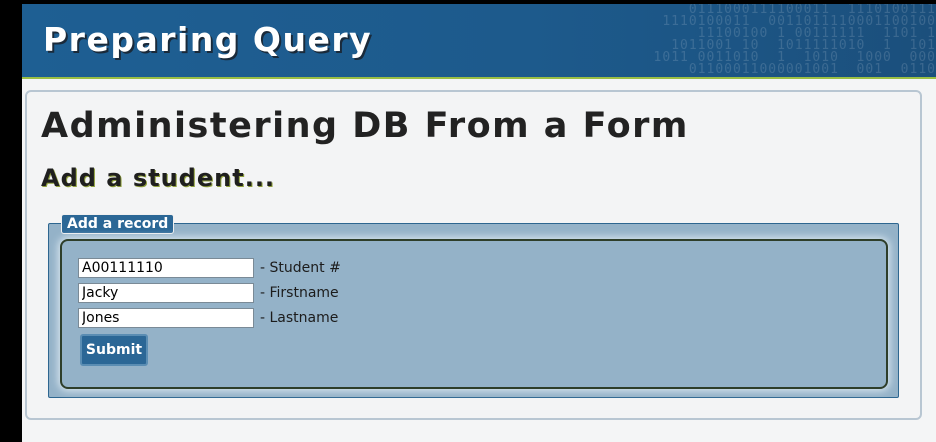 The image size is (936, 442). I want to click on fieldset-legend: Add a record, so click(118, 224).